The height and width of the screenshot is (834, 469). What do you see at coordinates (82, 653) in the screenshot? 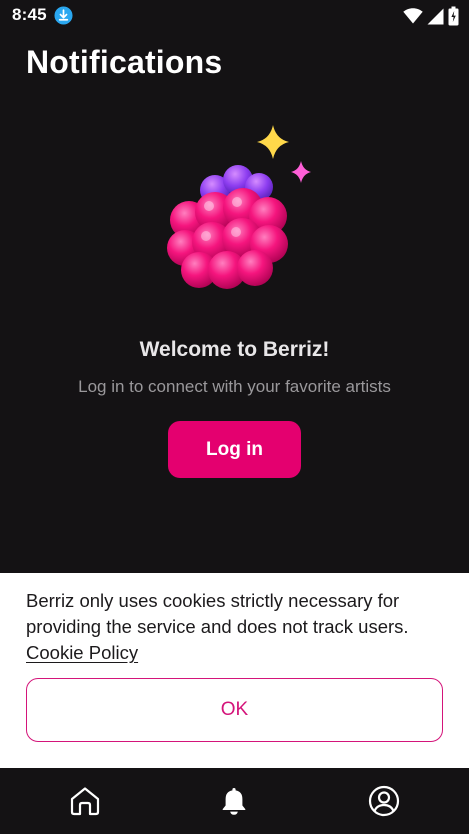
I see `cookie-policy-link: Cookie Policy` at bounding box center [82, 653].